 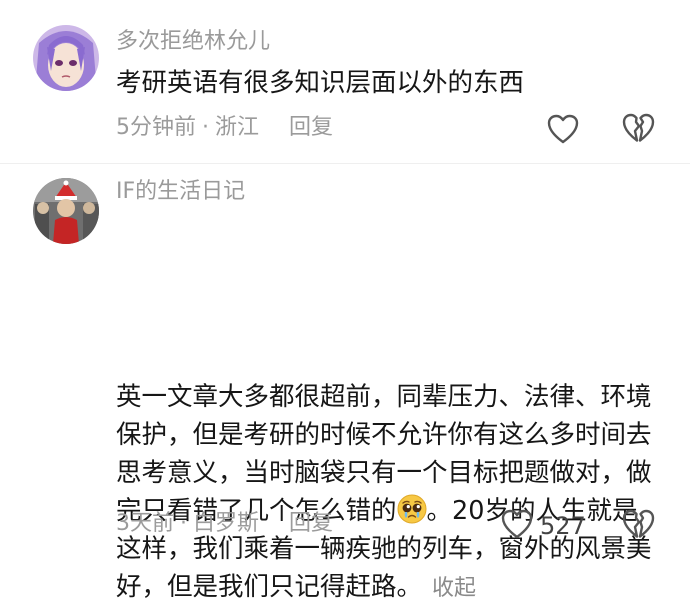 What do you see at coordinates (180, 192) in the screenshot?
I see `username: IF的生活日记` at bounding box center [180, 192].